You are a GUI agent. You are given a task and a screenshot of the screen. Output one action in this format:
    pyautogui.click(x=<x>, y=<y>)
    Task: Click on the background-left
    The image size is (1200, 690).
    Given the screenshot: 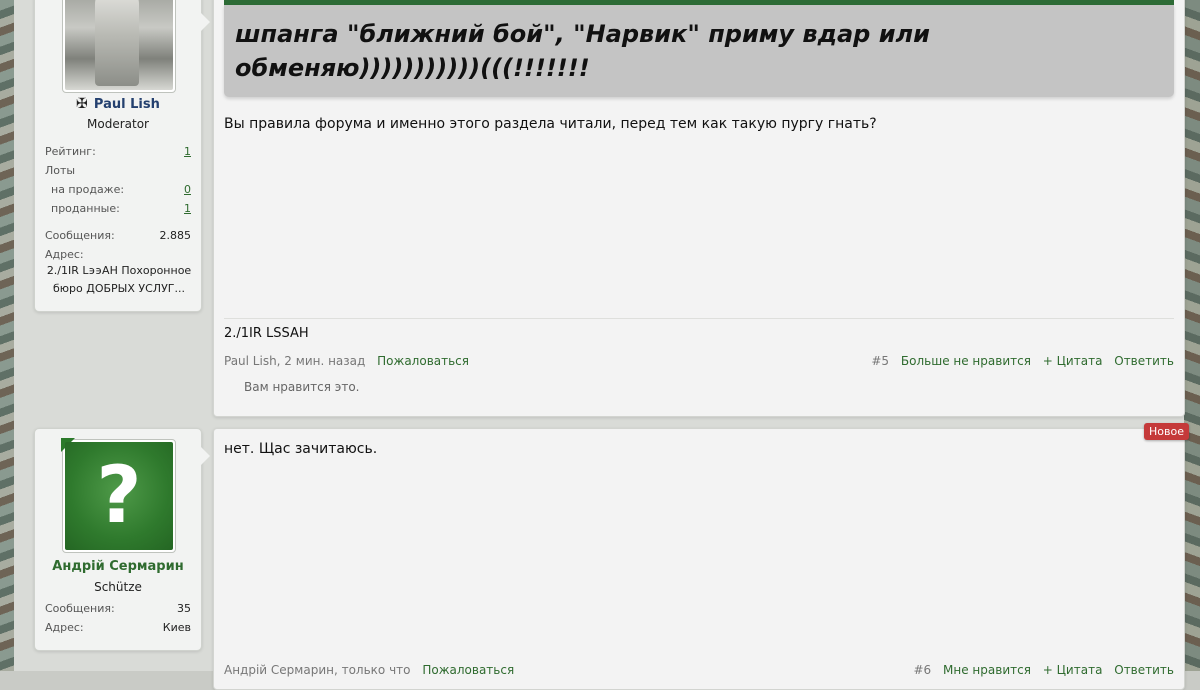 What is the action you would take?
    pyautogui.click(x=7, y=335)
    